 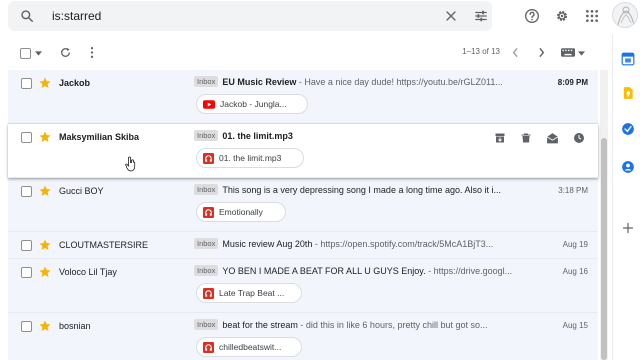 What do you see at coordinates (38, 53) in the screenshot?
I see `select-dropdown-icon` at bounding box center [38, 53].